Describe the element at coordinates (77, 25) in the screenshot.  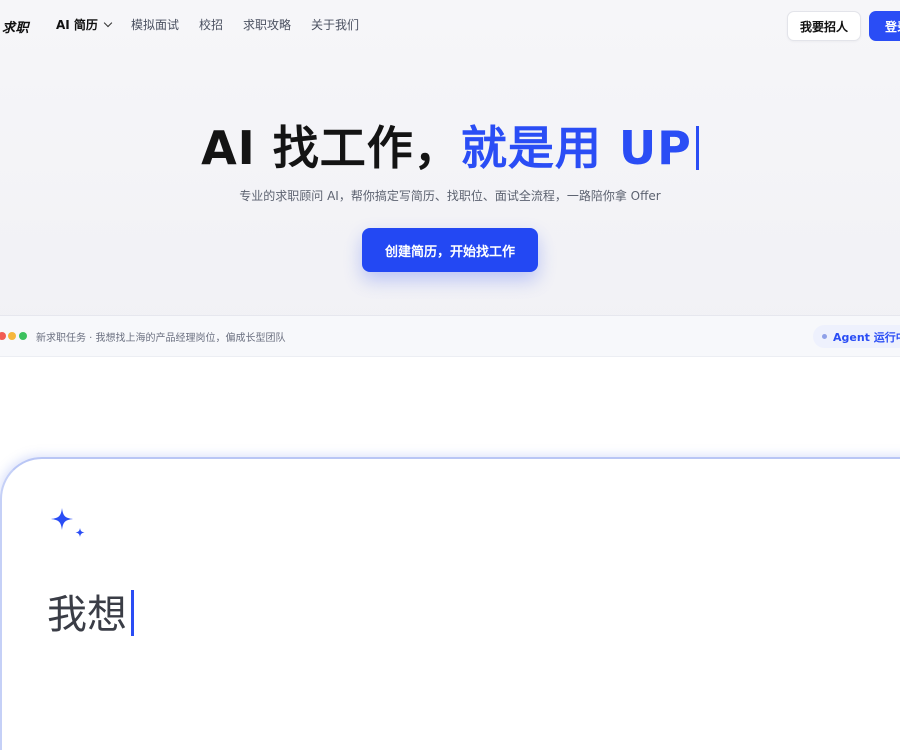
I see `nav-item-label: AI 简历` at that location.